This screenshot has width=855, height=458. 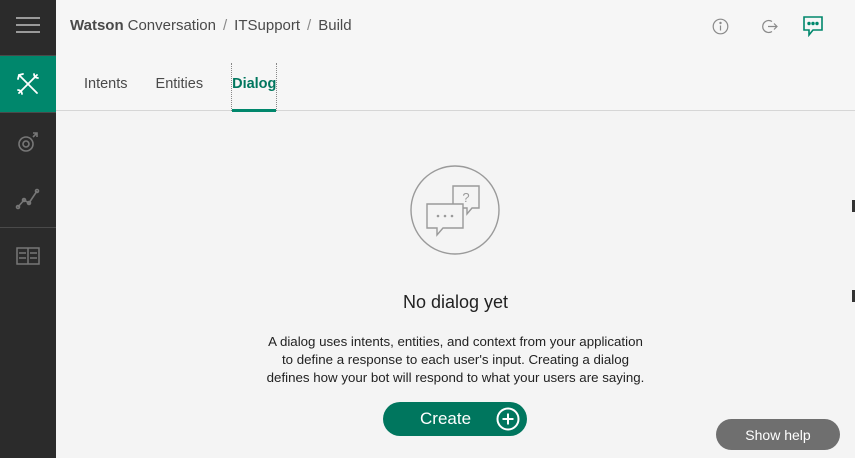 I want to click on chat-feedback-icon, so click(x=813, y=26).